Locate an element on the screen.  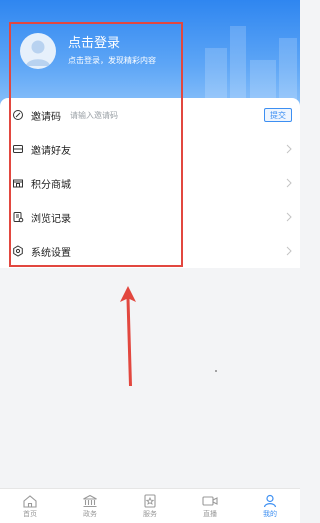
invite-code-label: 邀请码 is located at coordinates (46, 117).